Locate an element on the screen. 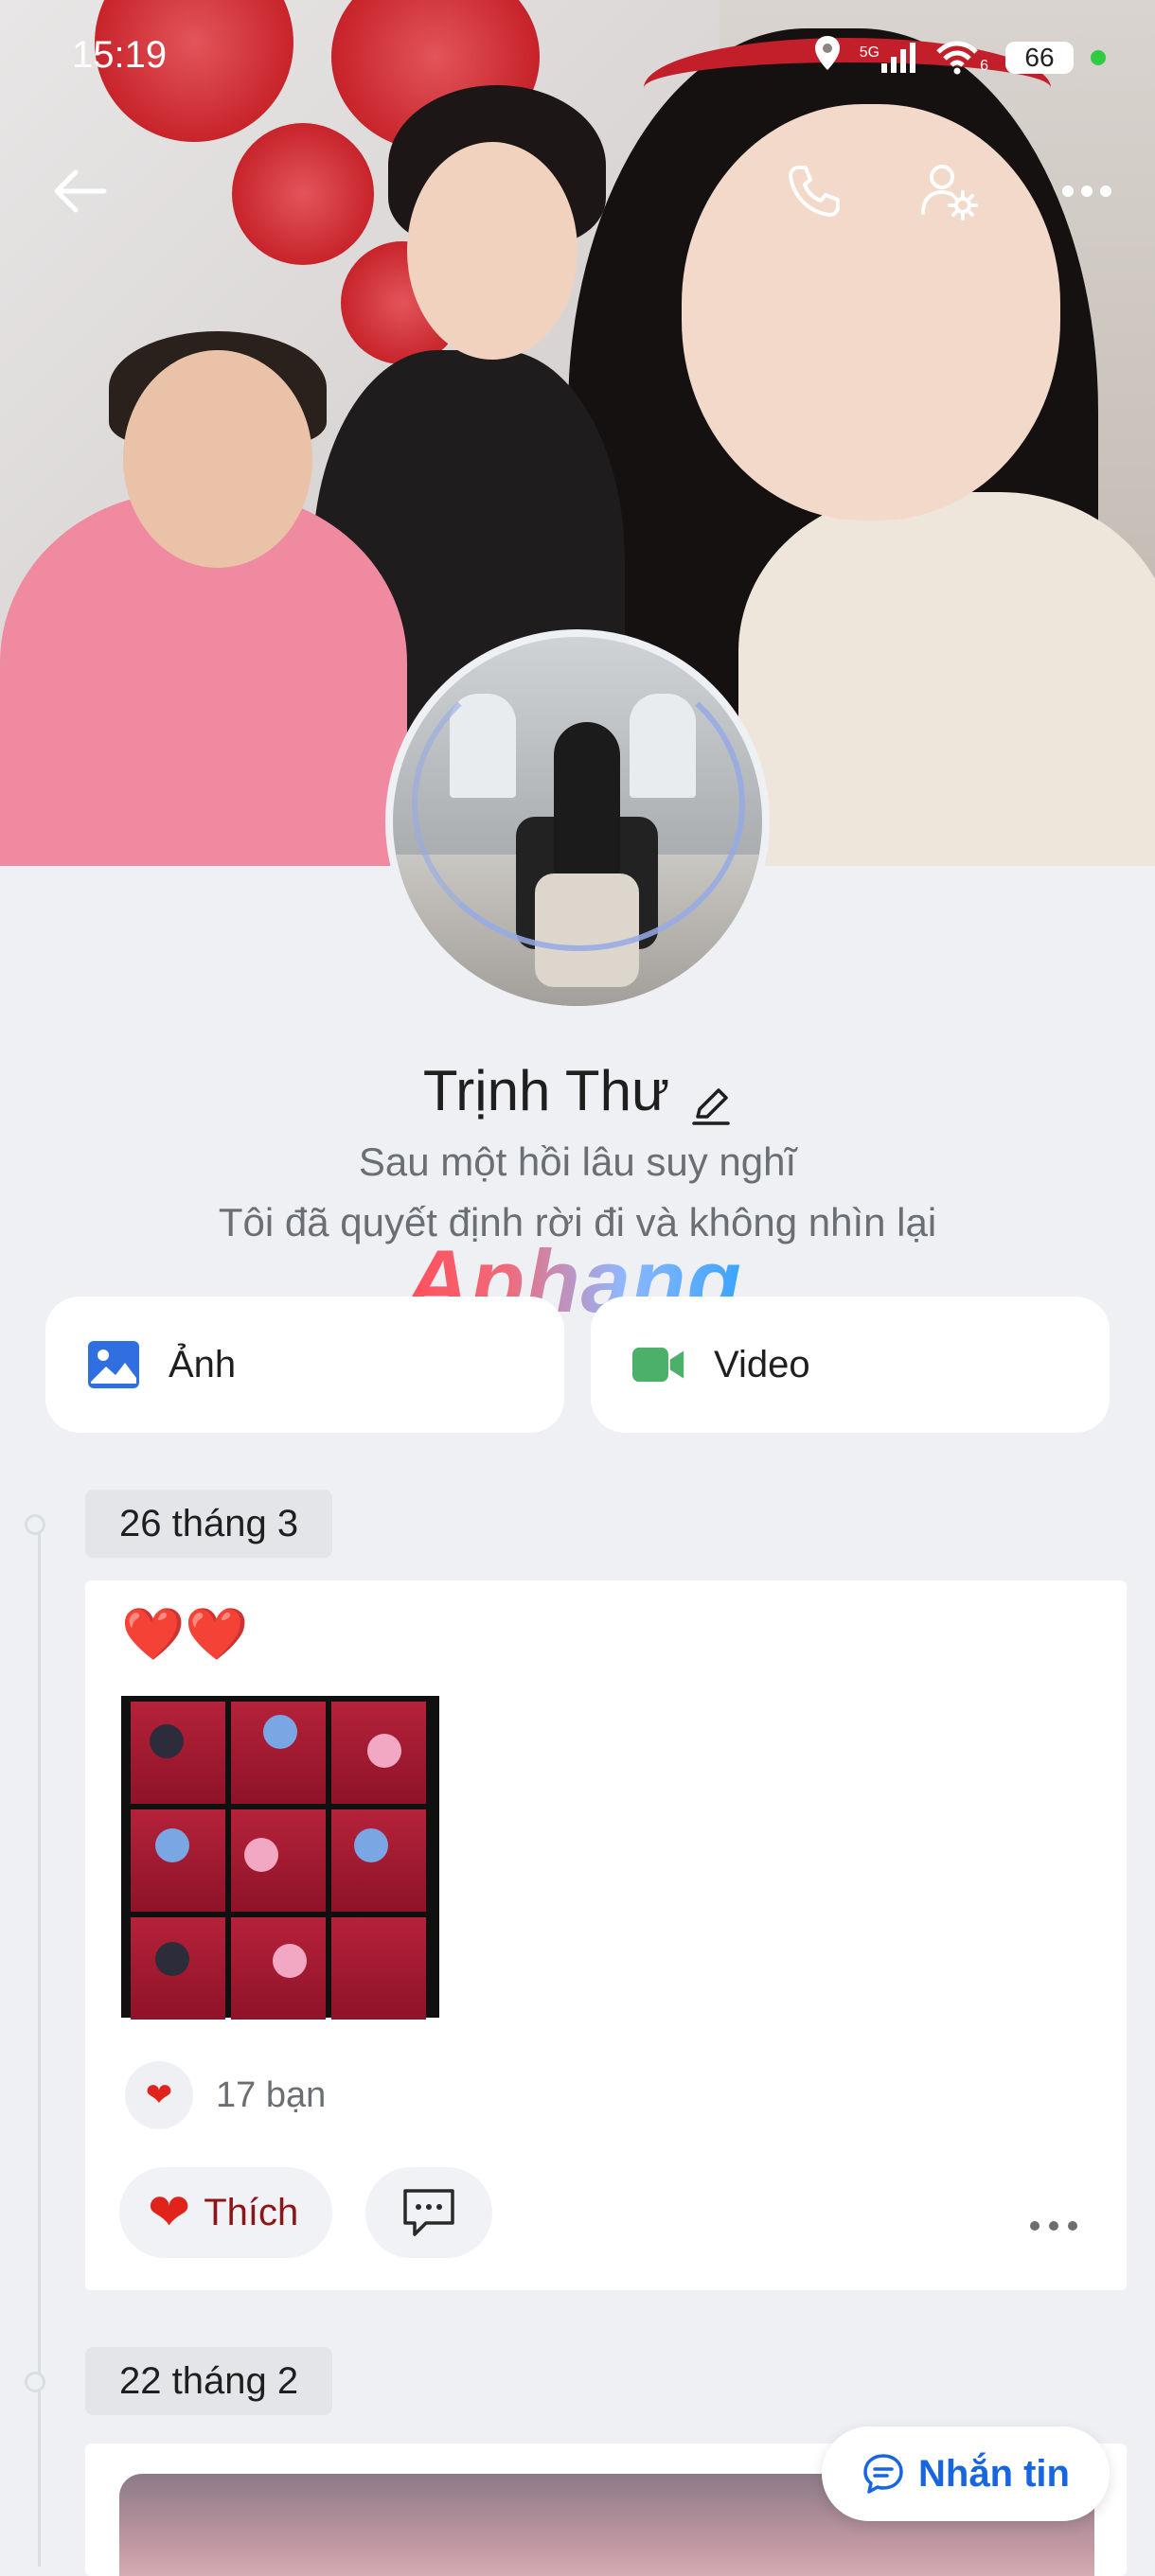  like-button: ❤ Thích is located at coordinates (226, 2212).